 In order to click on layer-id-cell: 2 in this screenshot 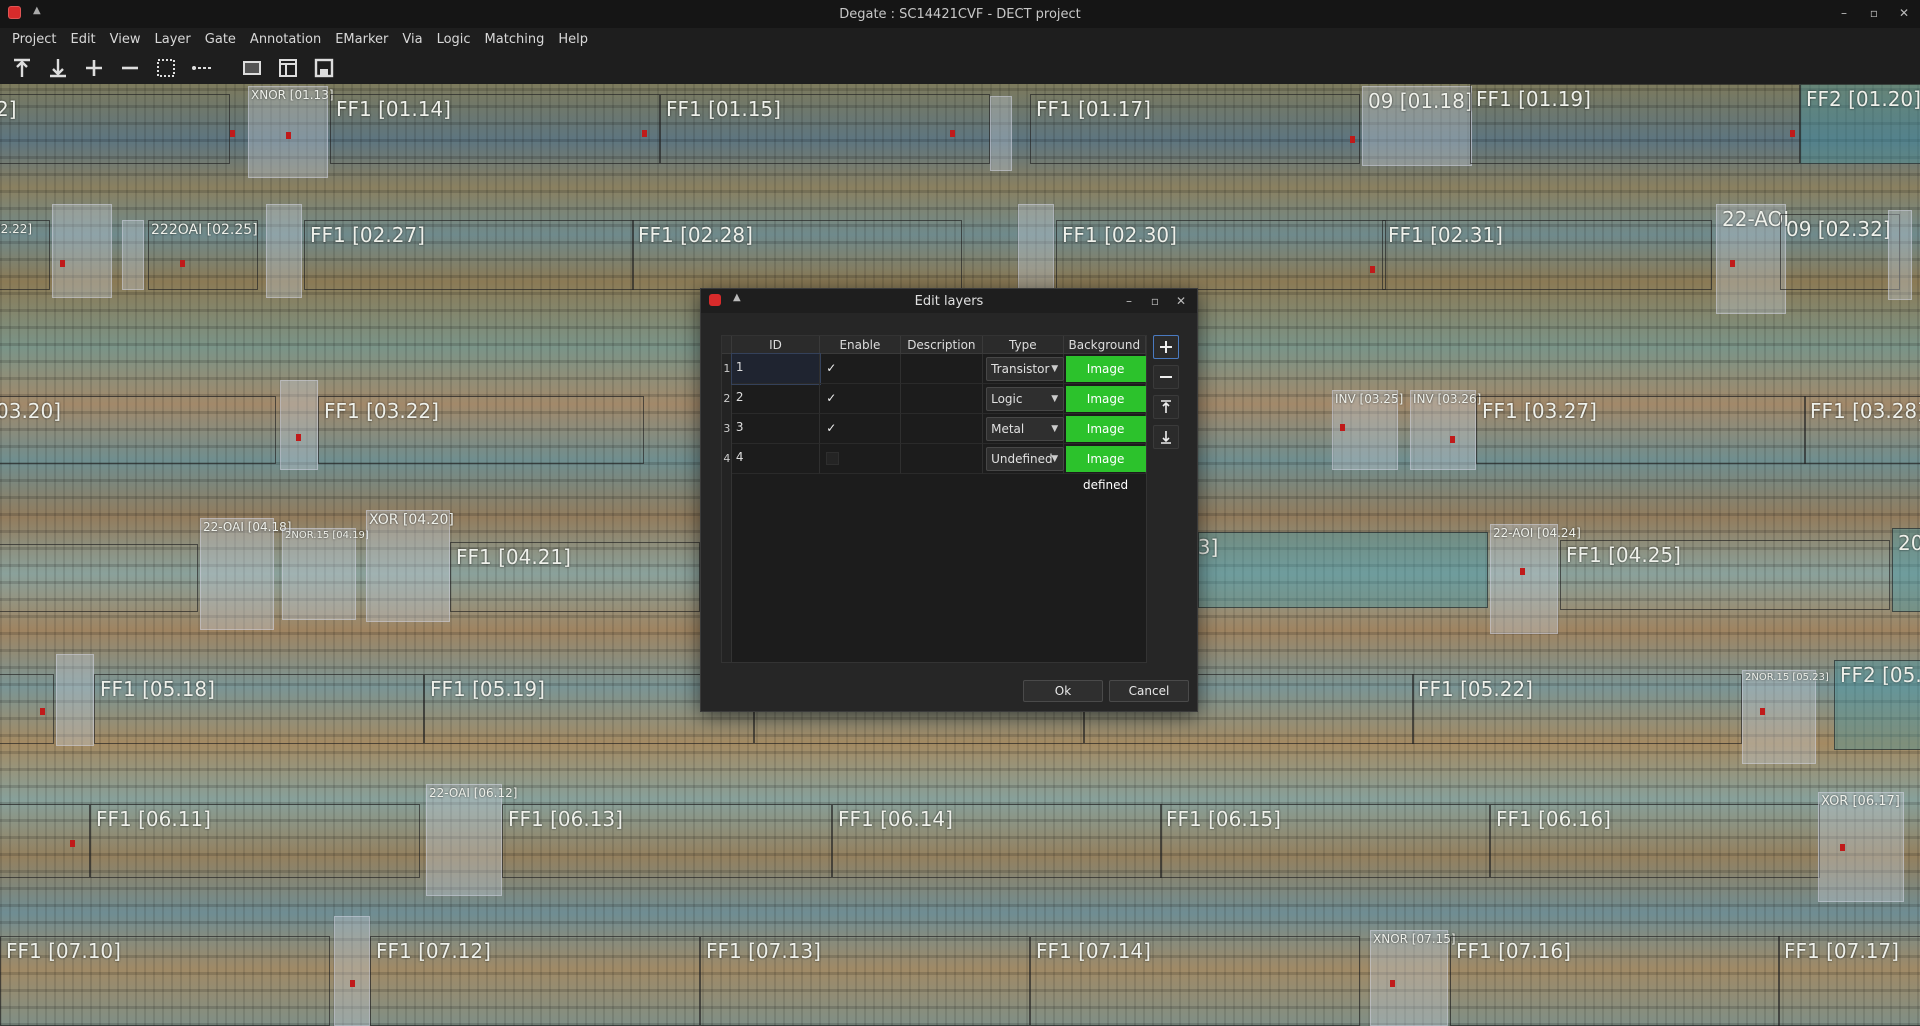, I will do `click(776, 399)`.